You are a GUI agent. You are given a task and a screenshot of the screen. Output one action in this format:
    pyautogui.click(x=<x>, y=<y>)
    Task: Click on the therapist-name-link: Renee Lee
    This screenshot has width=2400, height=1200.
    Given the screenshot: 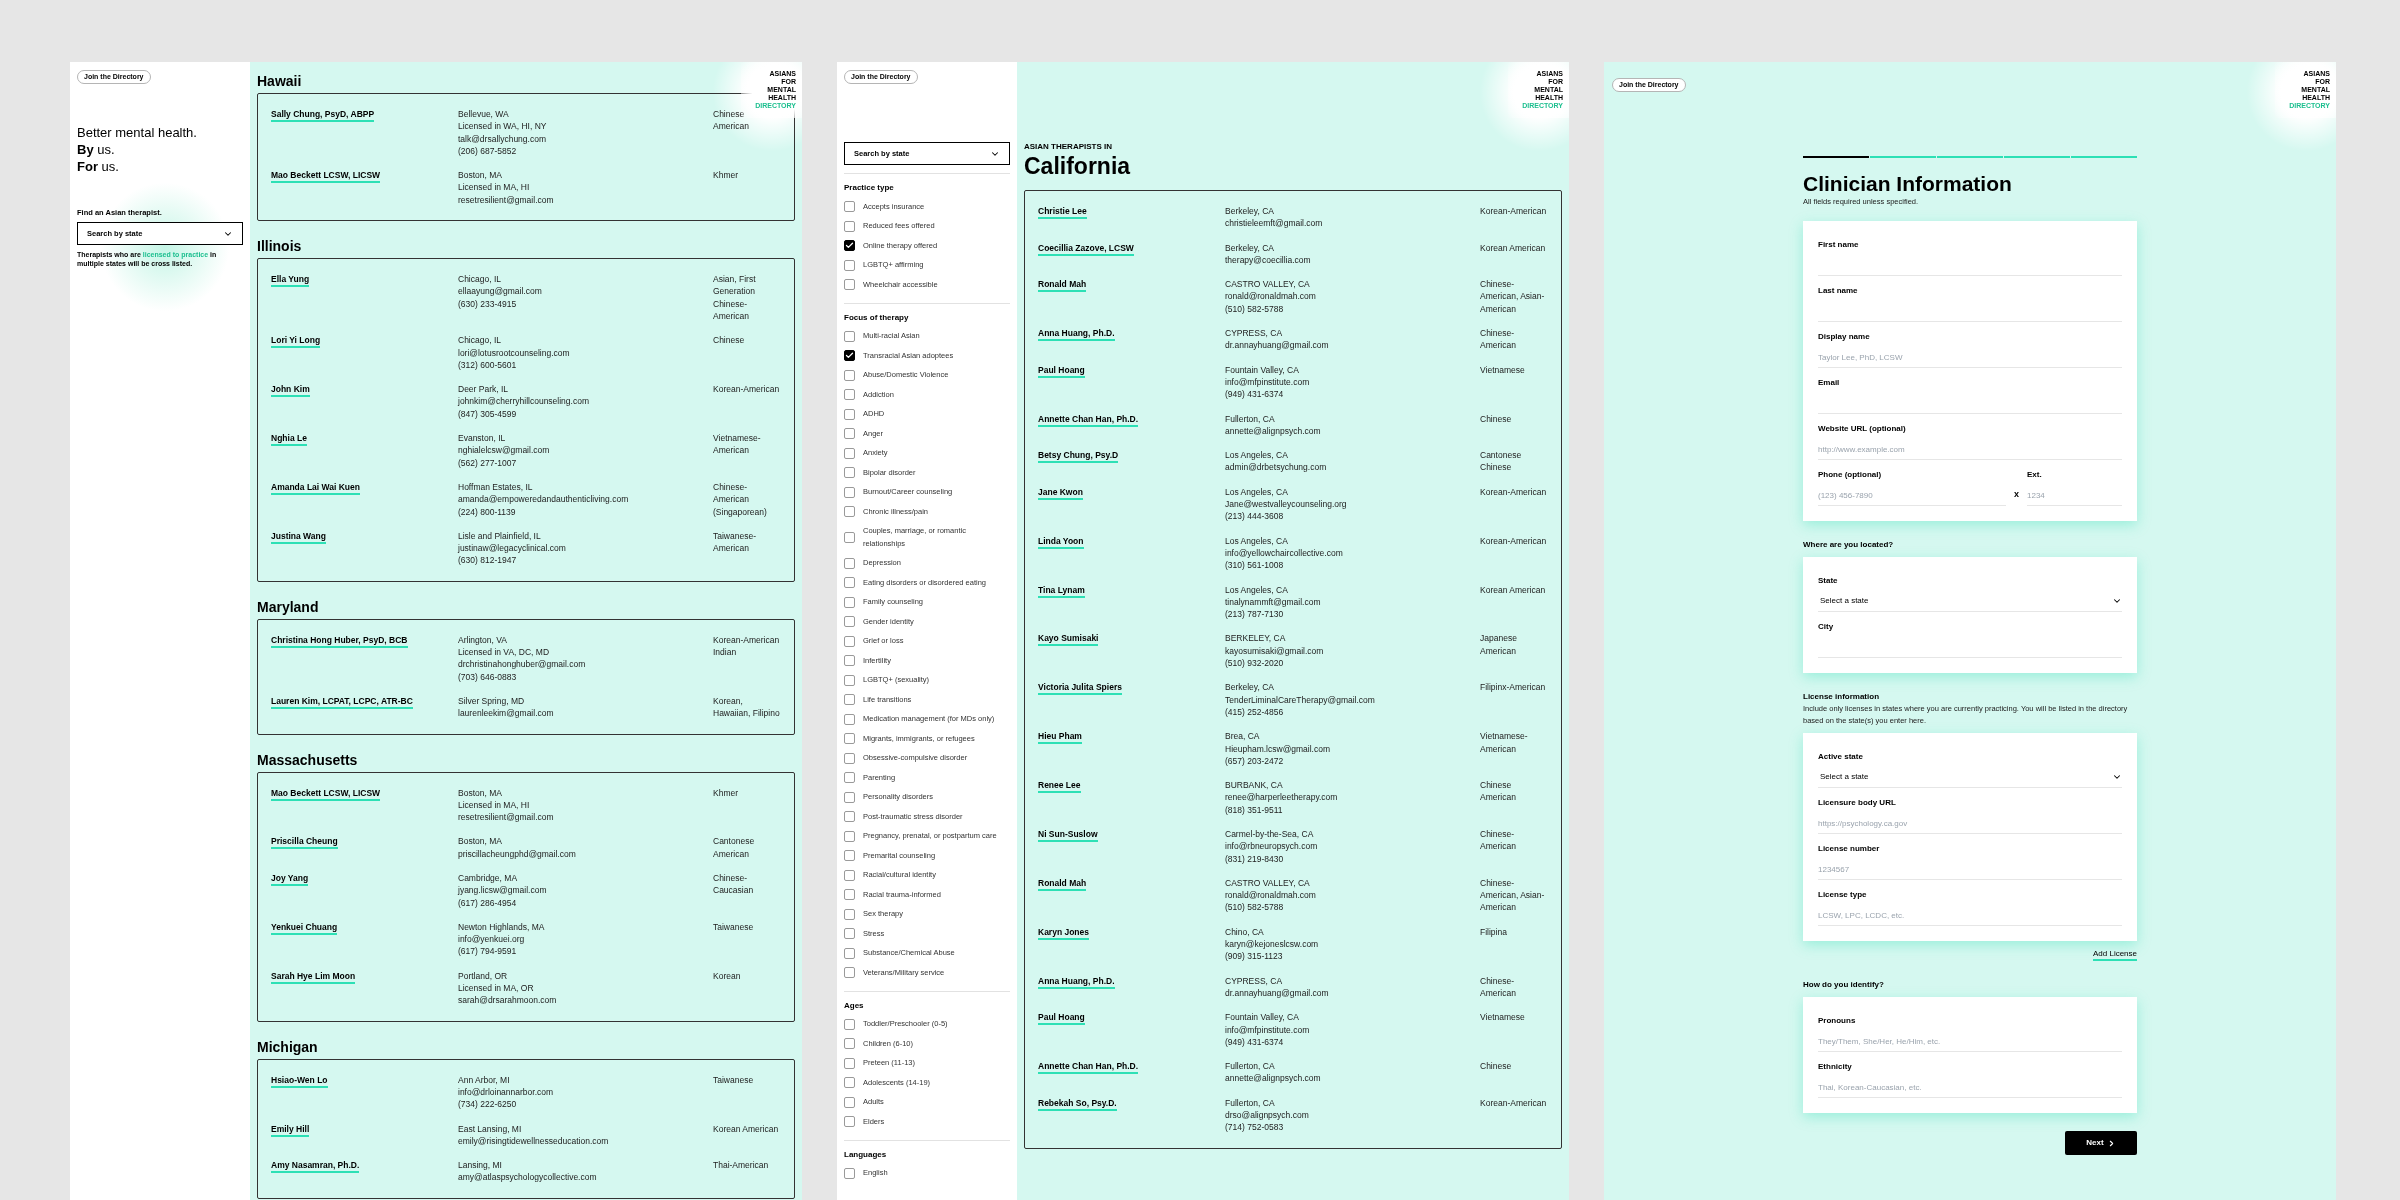 What is the action you would take?
    pyautogui.click(x=1059, y=787)
    